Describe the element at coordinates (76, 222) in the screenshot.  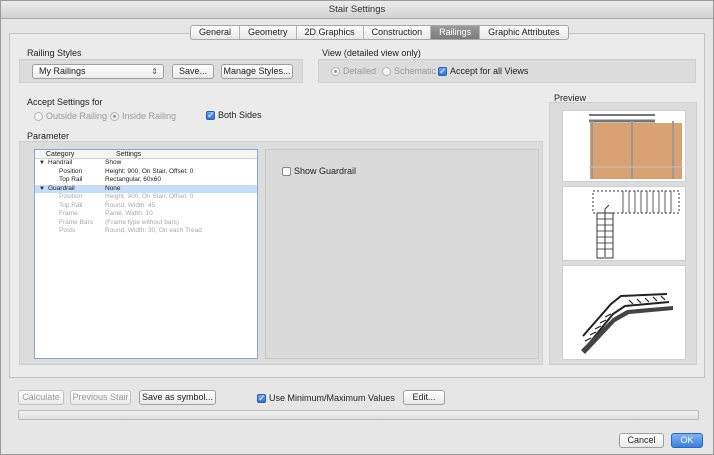
I see `row-category-label: Frame Bars` at that location.